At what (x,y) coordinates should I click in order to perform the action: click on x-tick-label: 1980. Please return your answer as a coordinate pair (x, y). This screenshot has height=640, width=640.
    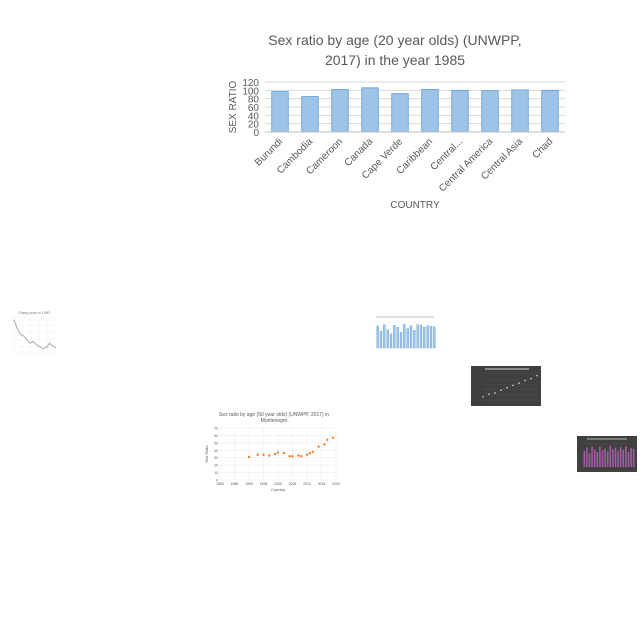
    Looking at the image, I should click on (220, 484).